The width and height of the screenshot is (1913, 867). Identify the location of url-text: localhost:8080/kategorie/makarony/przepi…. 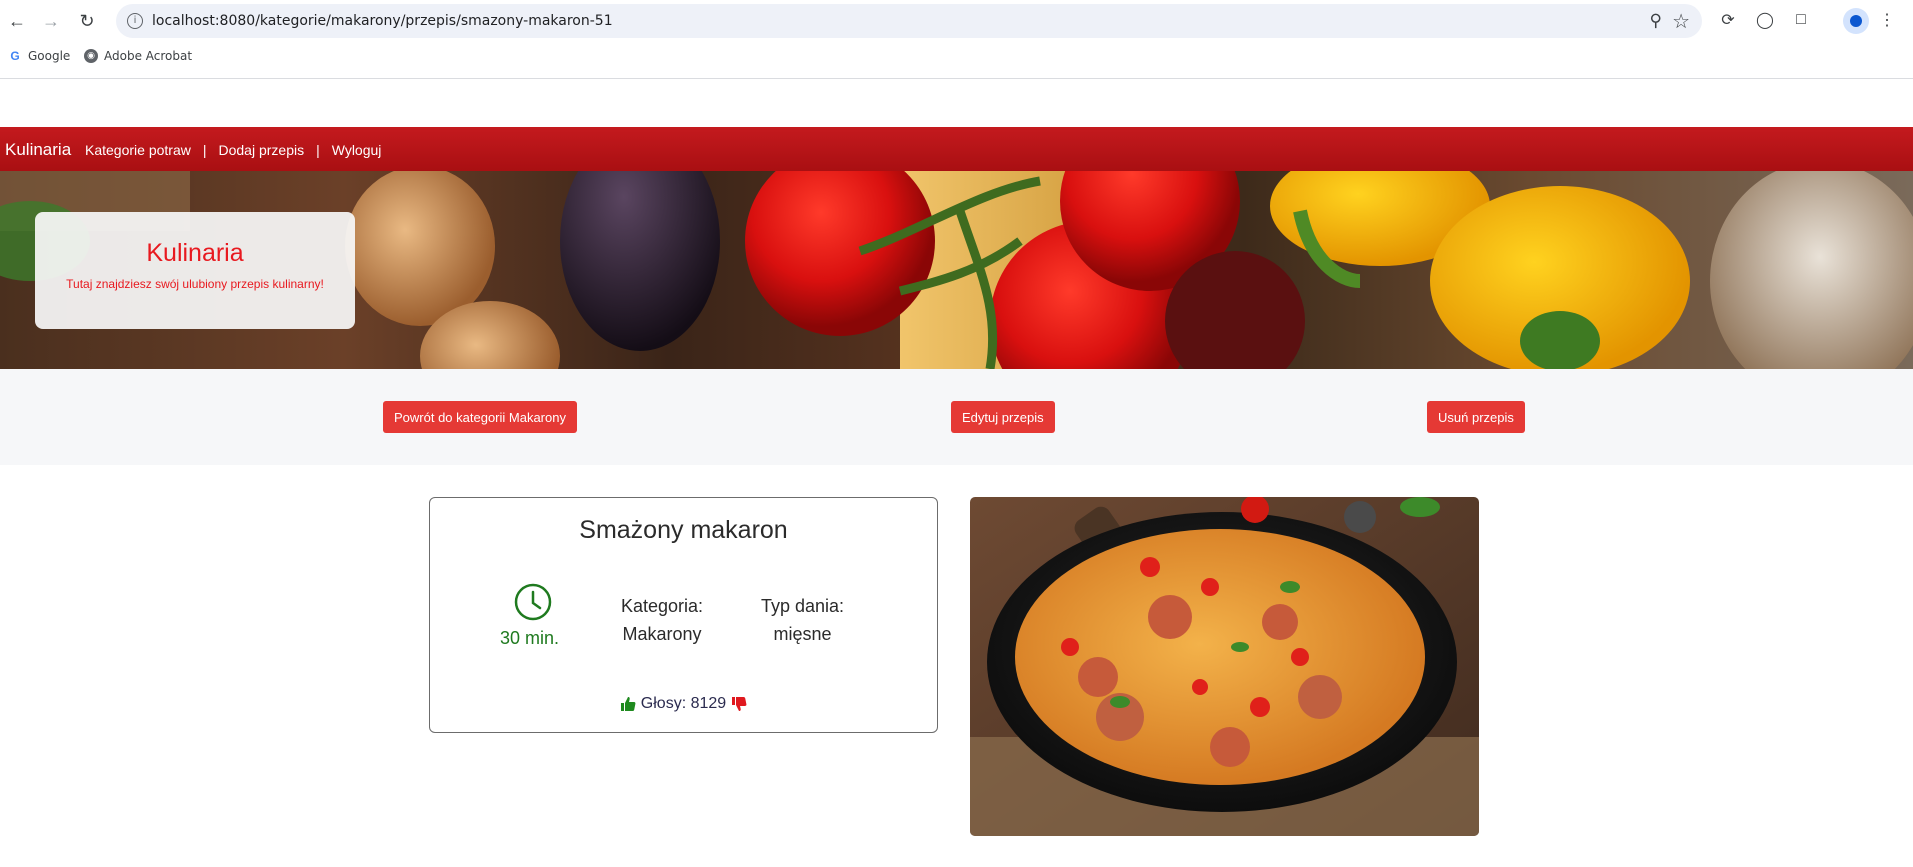
(382, 21).